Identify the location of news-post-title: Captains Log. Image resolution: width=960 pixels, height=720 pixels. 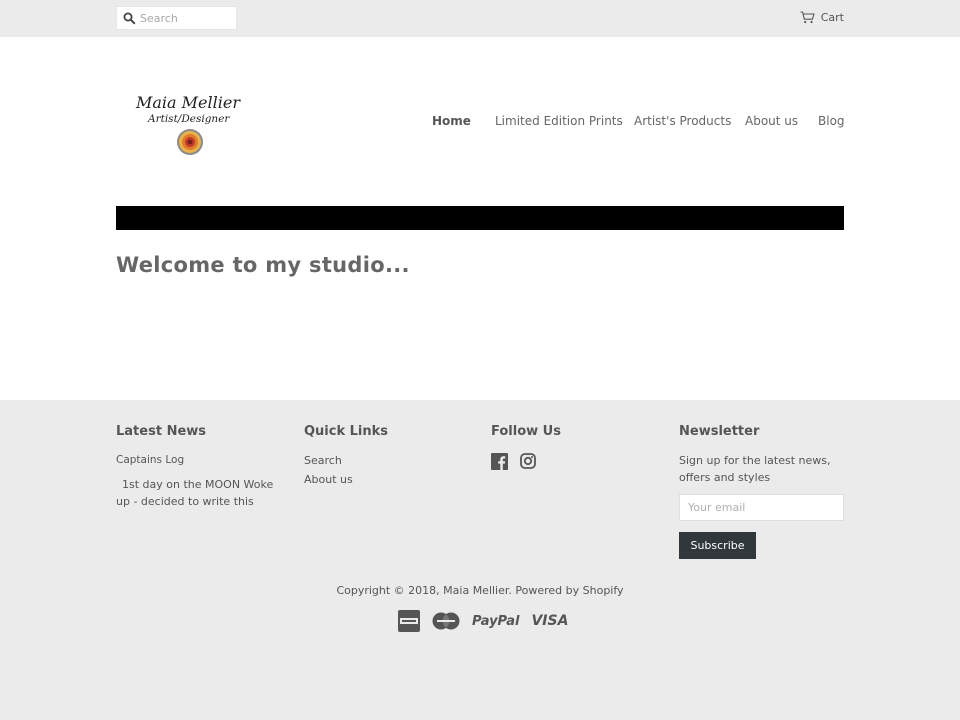
(150, 460).